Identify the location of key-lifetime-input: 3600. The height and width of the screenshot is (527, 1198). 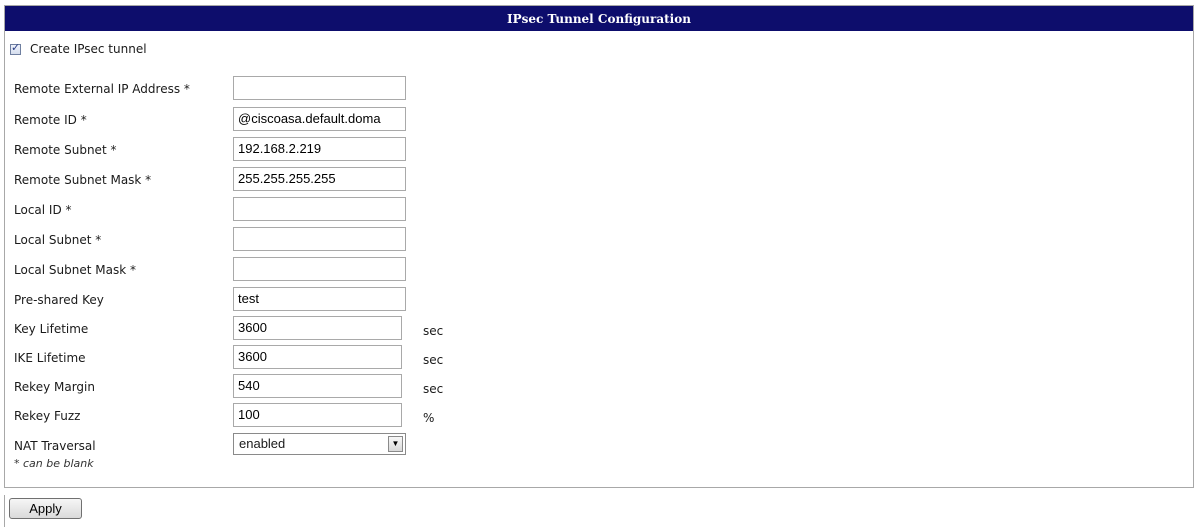
(317, 328).